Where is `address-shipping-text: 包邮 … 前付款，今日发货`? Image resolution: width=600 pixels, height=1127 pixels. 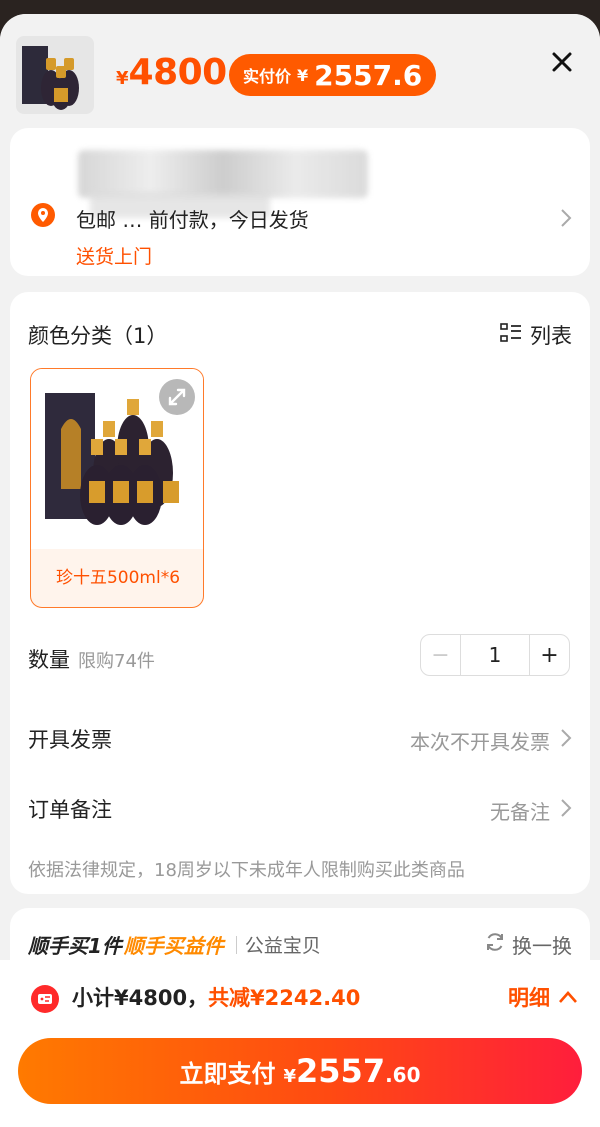 address-shipping-text: 包邮 … 前付款，今日发货 is located at coordinates (192, 220).